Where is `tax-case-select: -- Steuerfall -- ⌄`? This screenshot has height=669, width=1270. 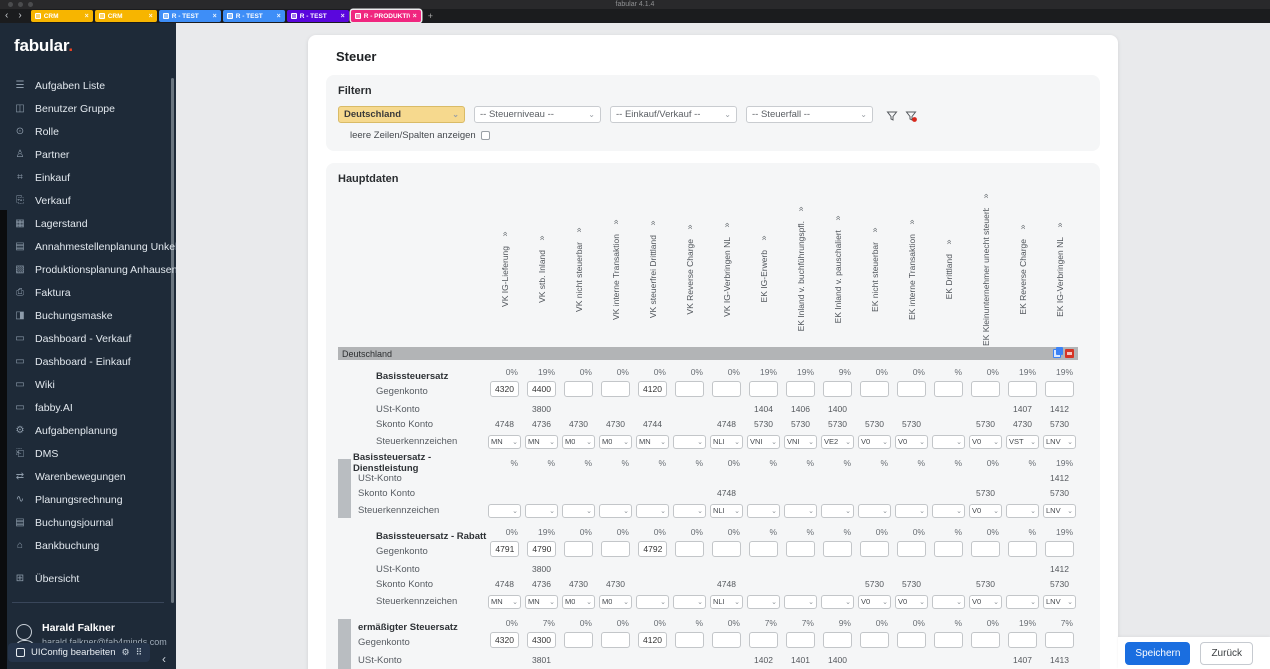 tax-case-select: -- Steuerfall -- ⌄ is located at coordinates (809, 114).